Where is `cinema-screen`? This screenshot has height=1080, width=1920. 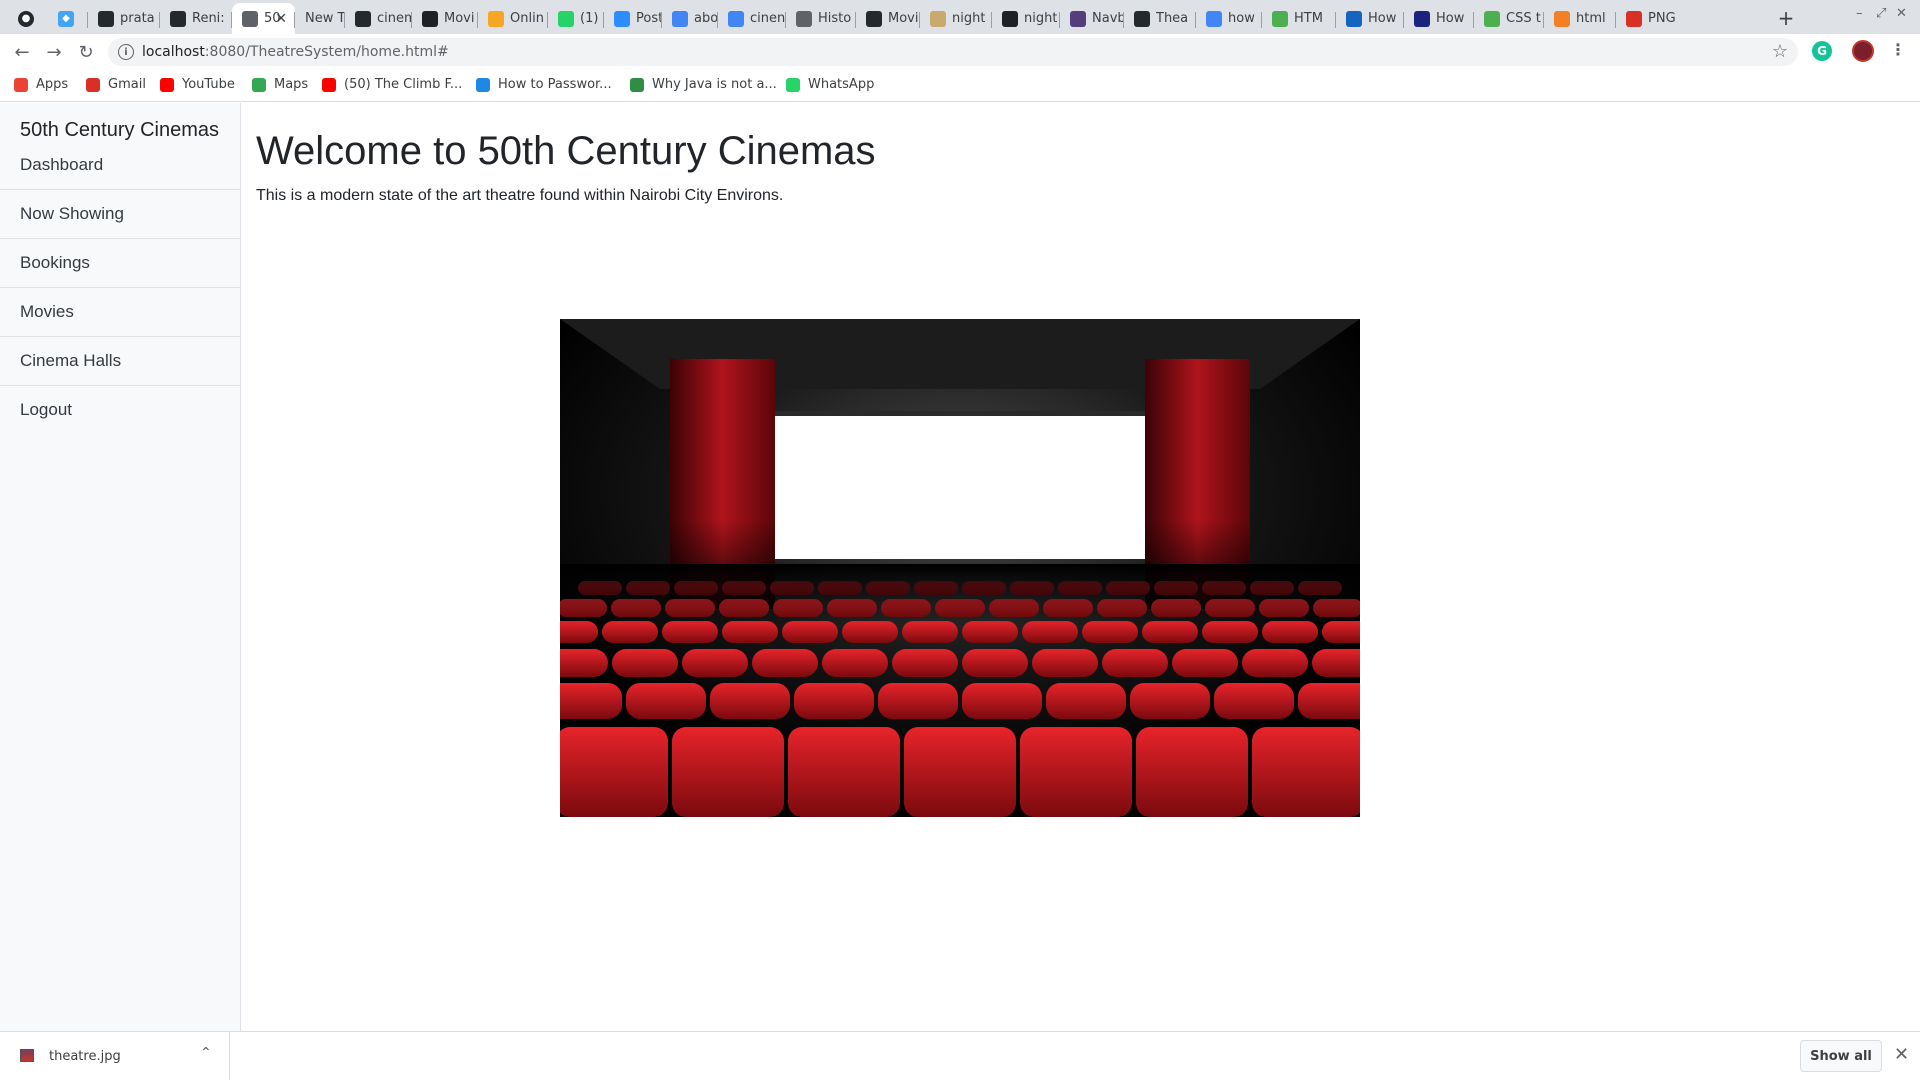
cinema-screen is located at coordinates (960, 486).